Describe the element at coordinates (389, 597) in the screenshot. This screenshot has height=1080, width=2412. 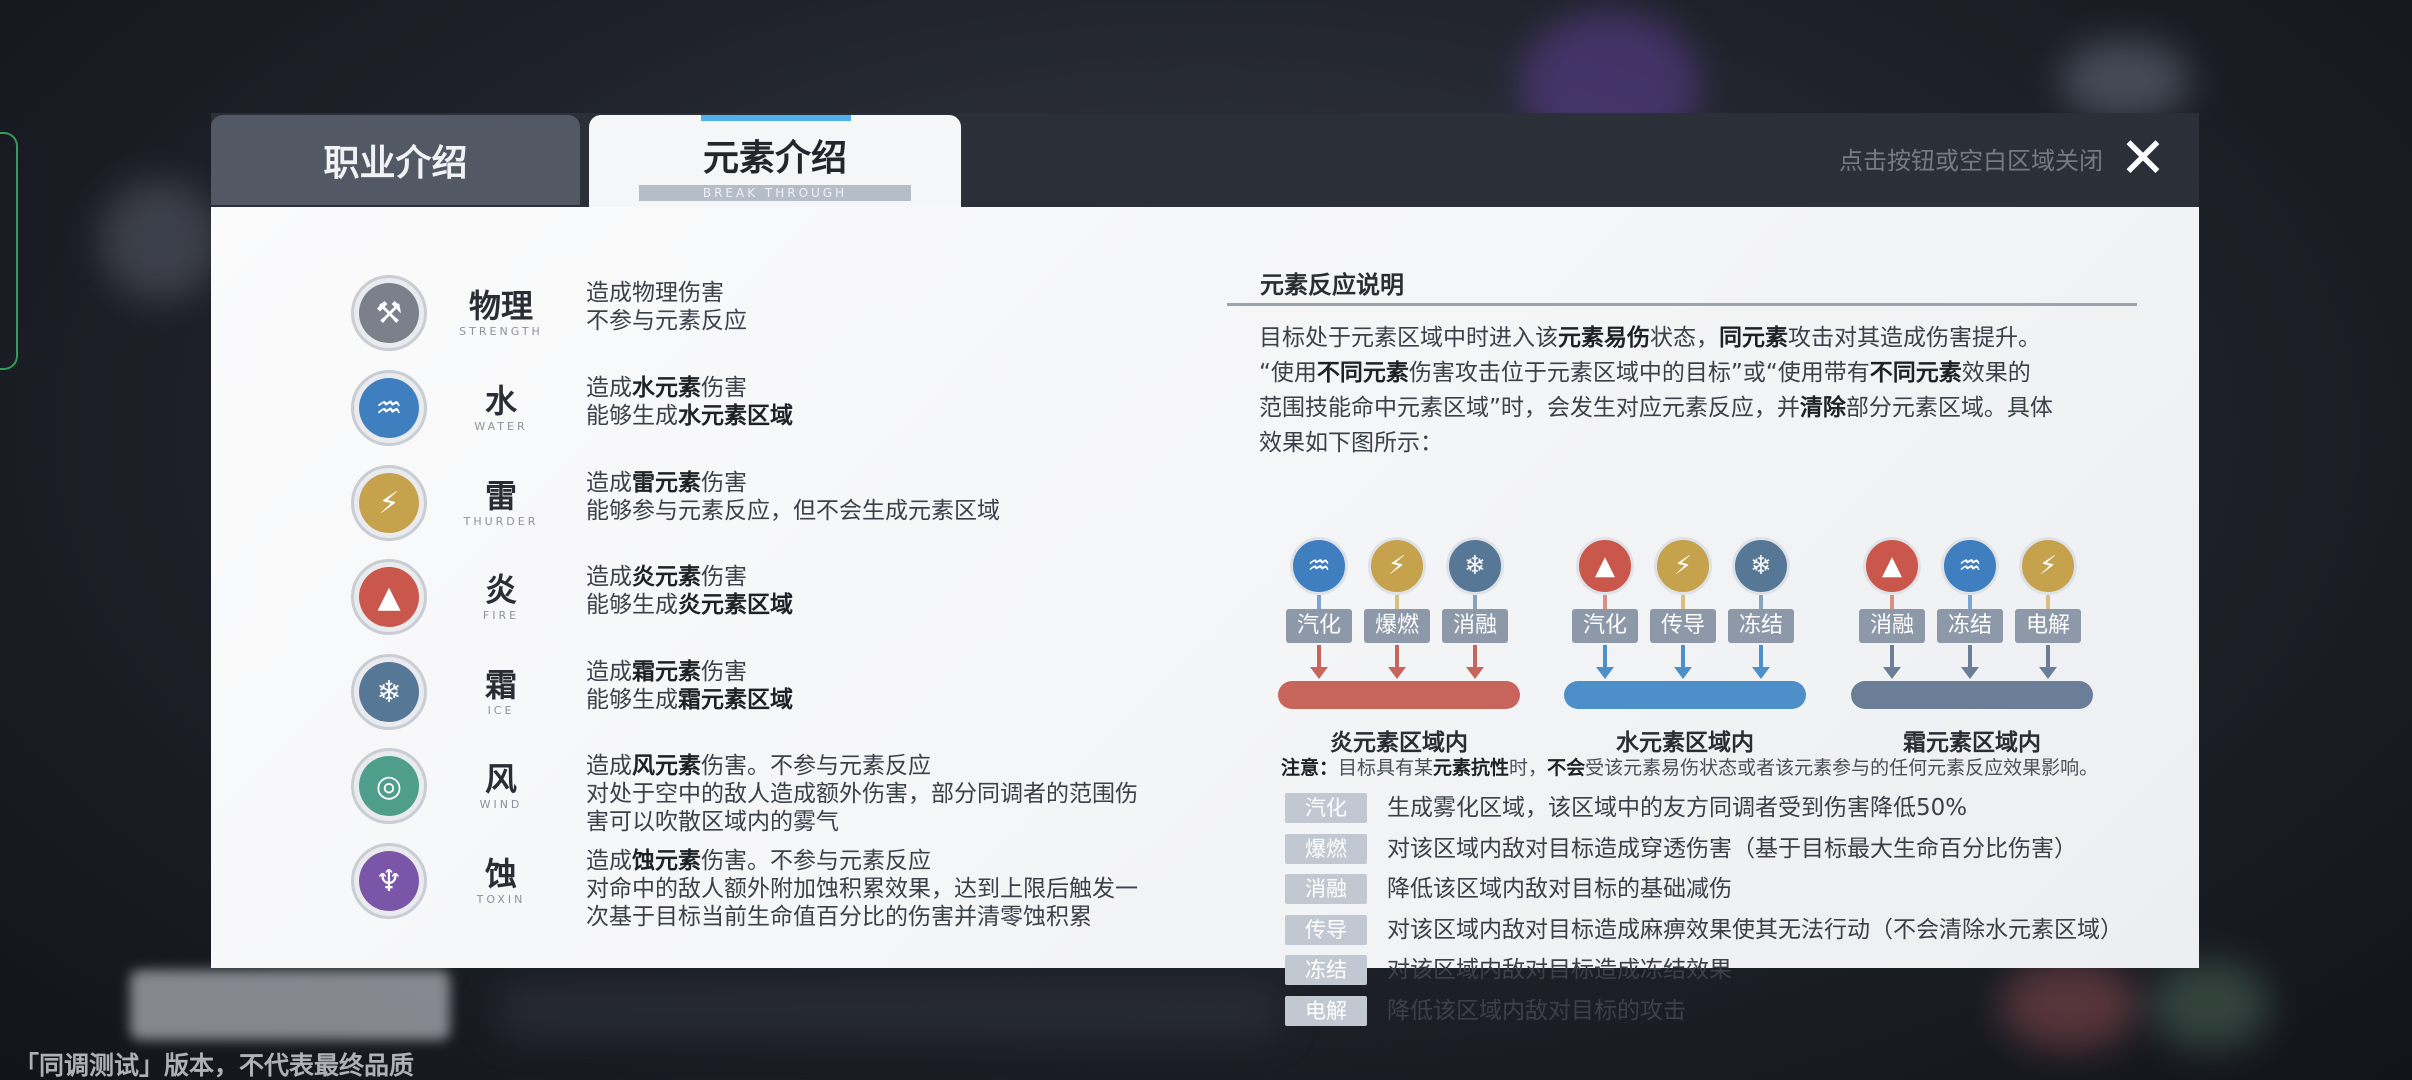
I see `element-fire-icon: ▲` at that location.